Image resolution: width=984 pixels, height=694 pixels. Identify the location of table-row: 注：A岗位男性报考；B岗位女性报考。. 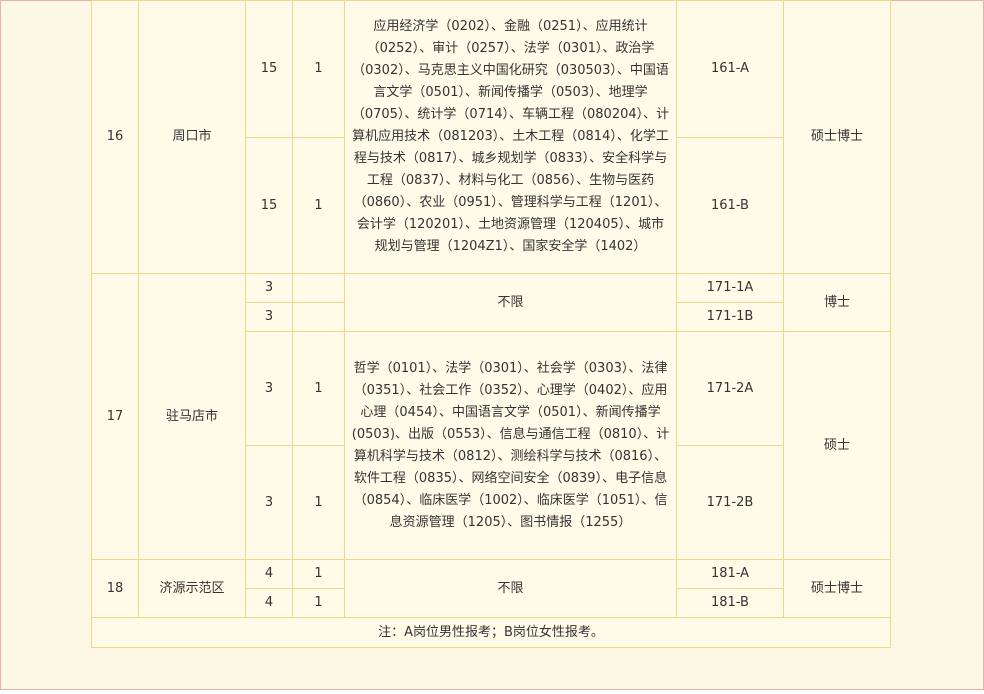
(491, 632).